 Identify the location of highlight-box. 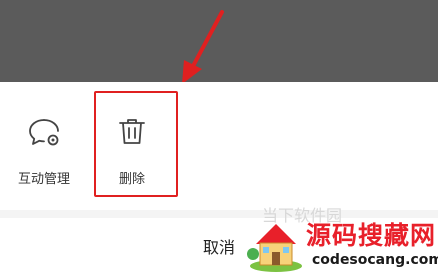
(136, 144).